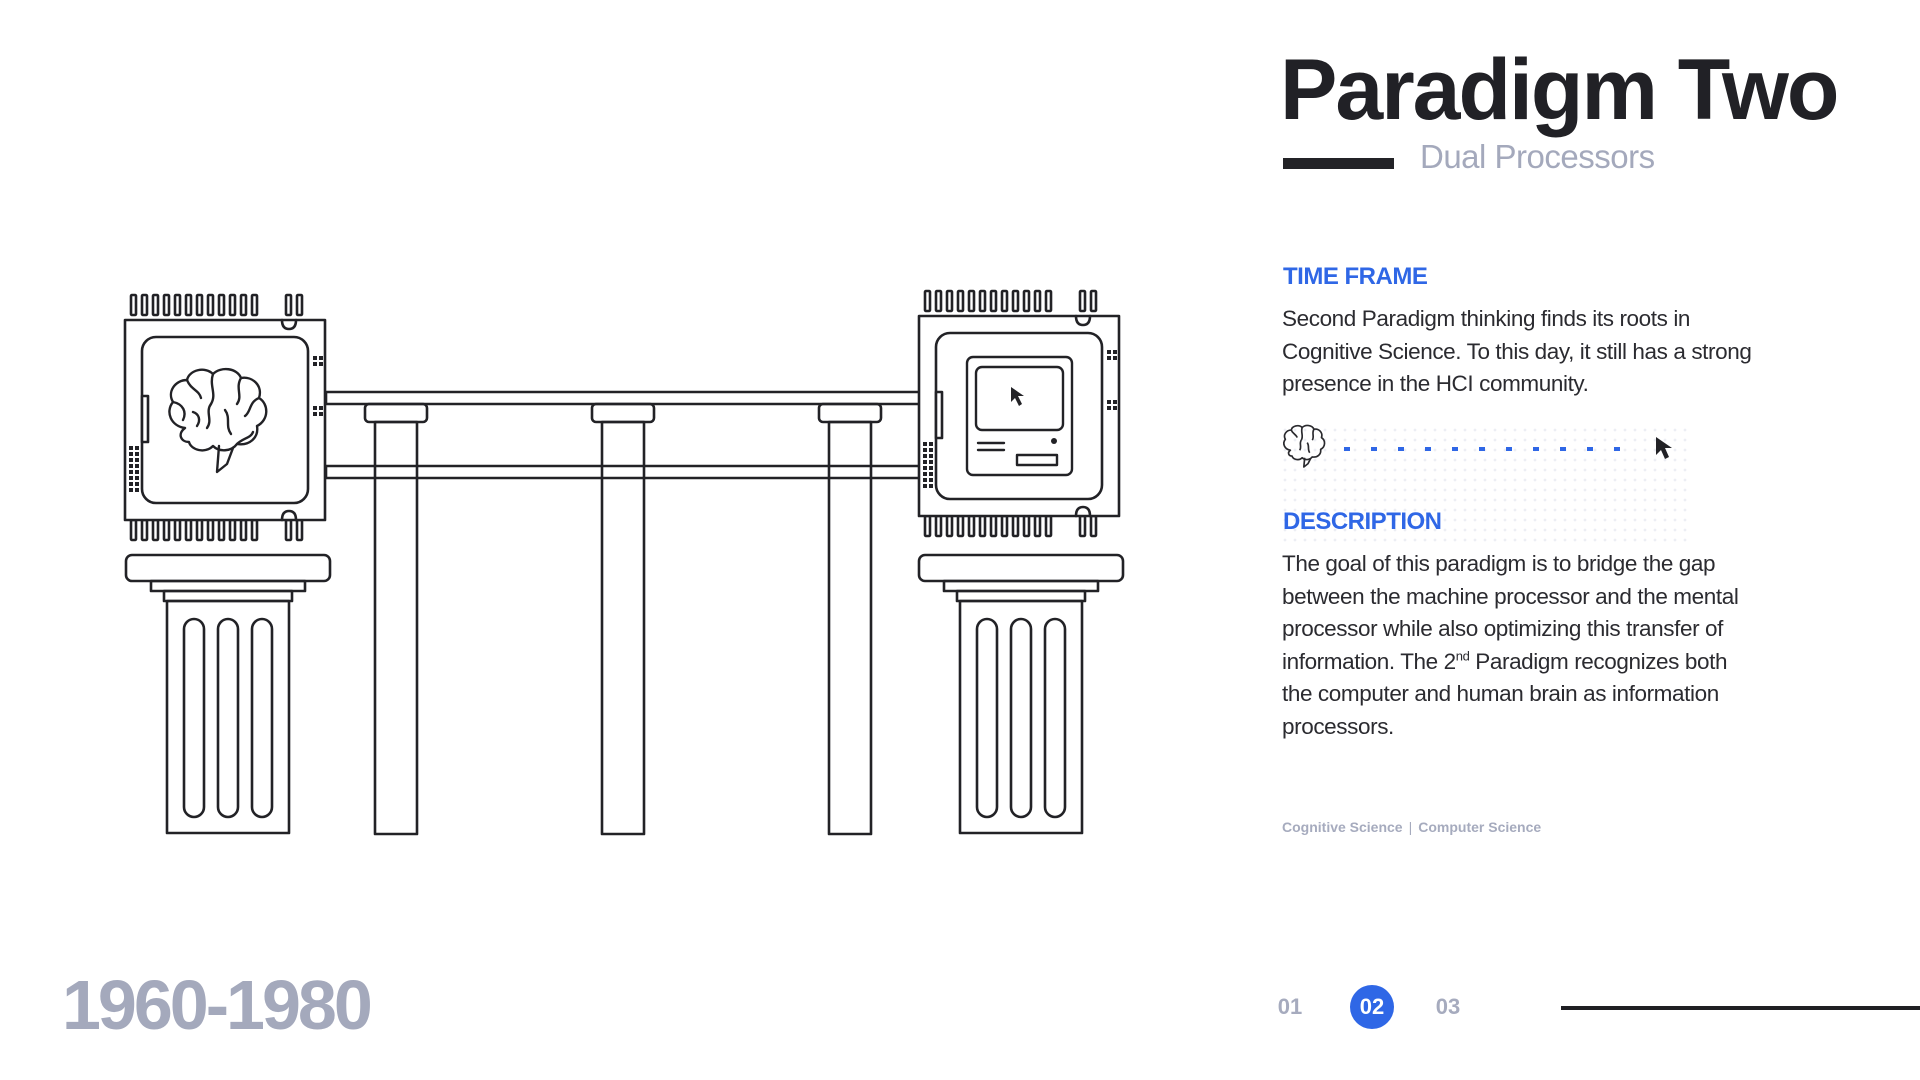 The image size is (1920, 1080). What do you see at coordinates (1448, 1007) in the screenshot?
I see `page-button-03: 03` at bounding box center [1448, 1007].